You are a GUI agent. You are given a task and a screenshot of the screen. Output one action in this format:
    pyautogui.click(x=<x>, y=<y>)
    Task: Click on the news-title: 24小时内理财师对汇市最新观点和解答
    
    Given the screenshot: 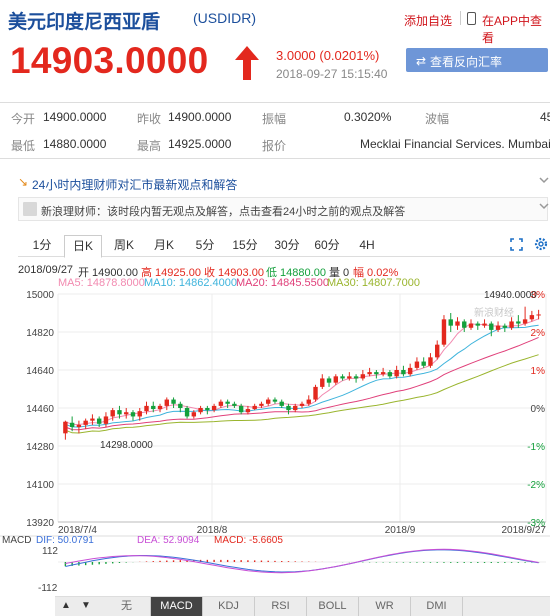 What is the action you would take?
    pyautogui.click(x=134, y=184)
    